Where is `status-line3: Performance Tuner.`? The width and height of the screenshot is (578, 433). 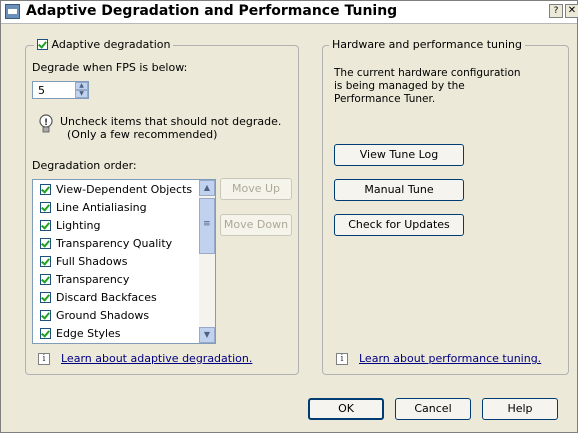
status-line3: Performance Tuner. is located at coordinates (385, 99).